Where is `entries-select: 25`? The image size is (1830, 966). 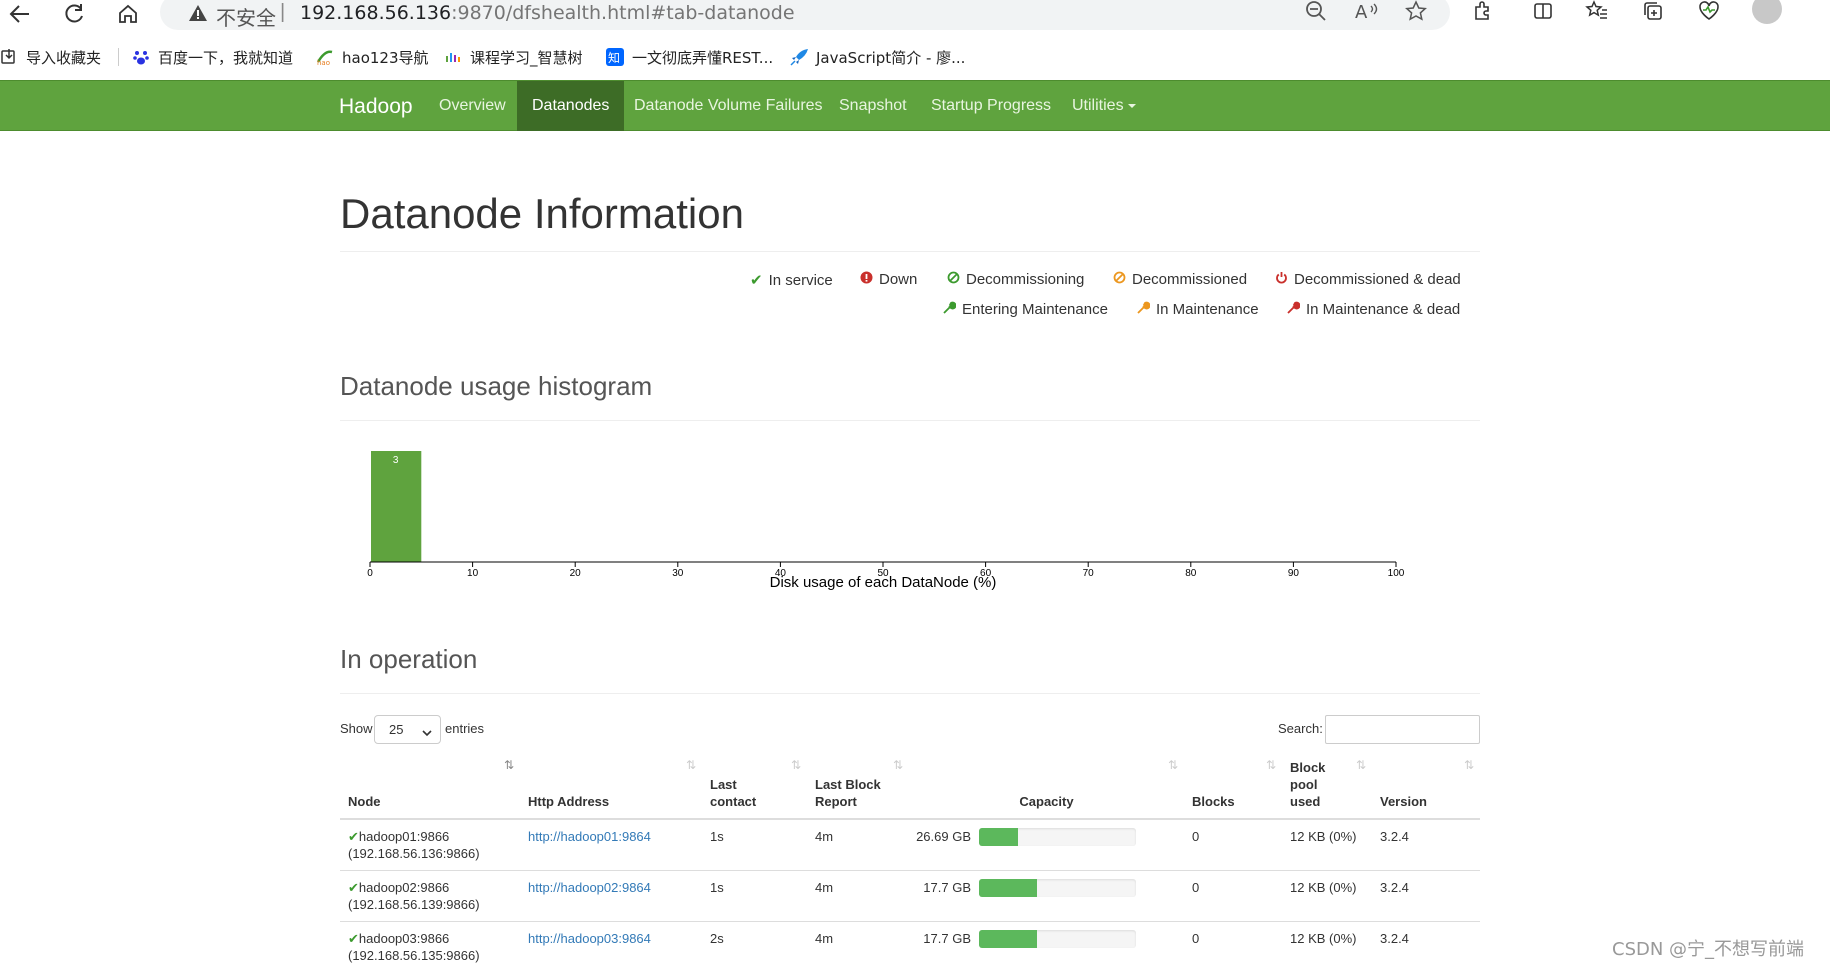 entries-select: 25 is located at coordinates (407, 729).